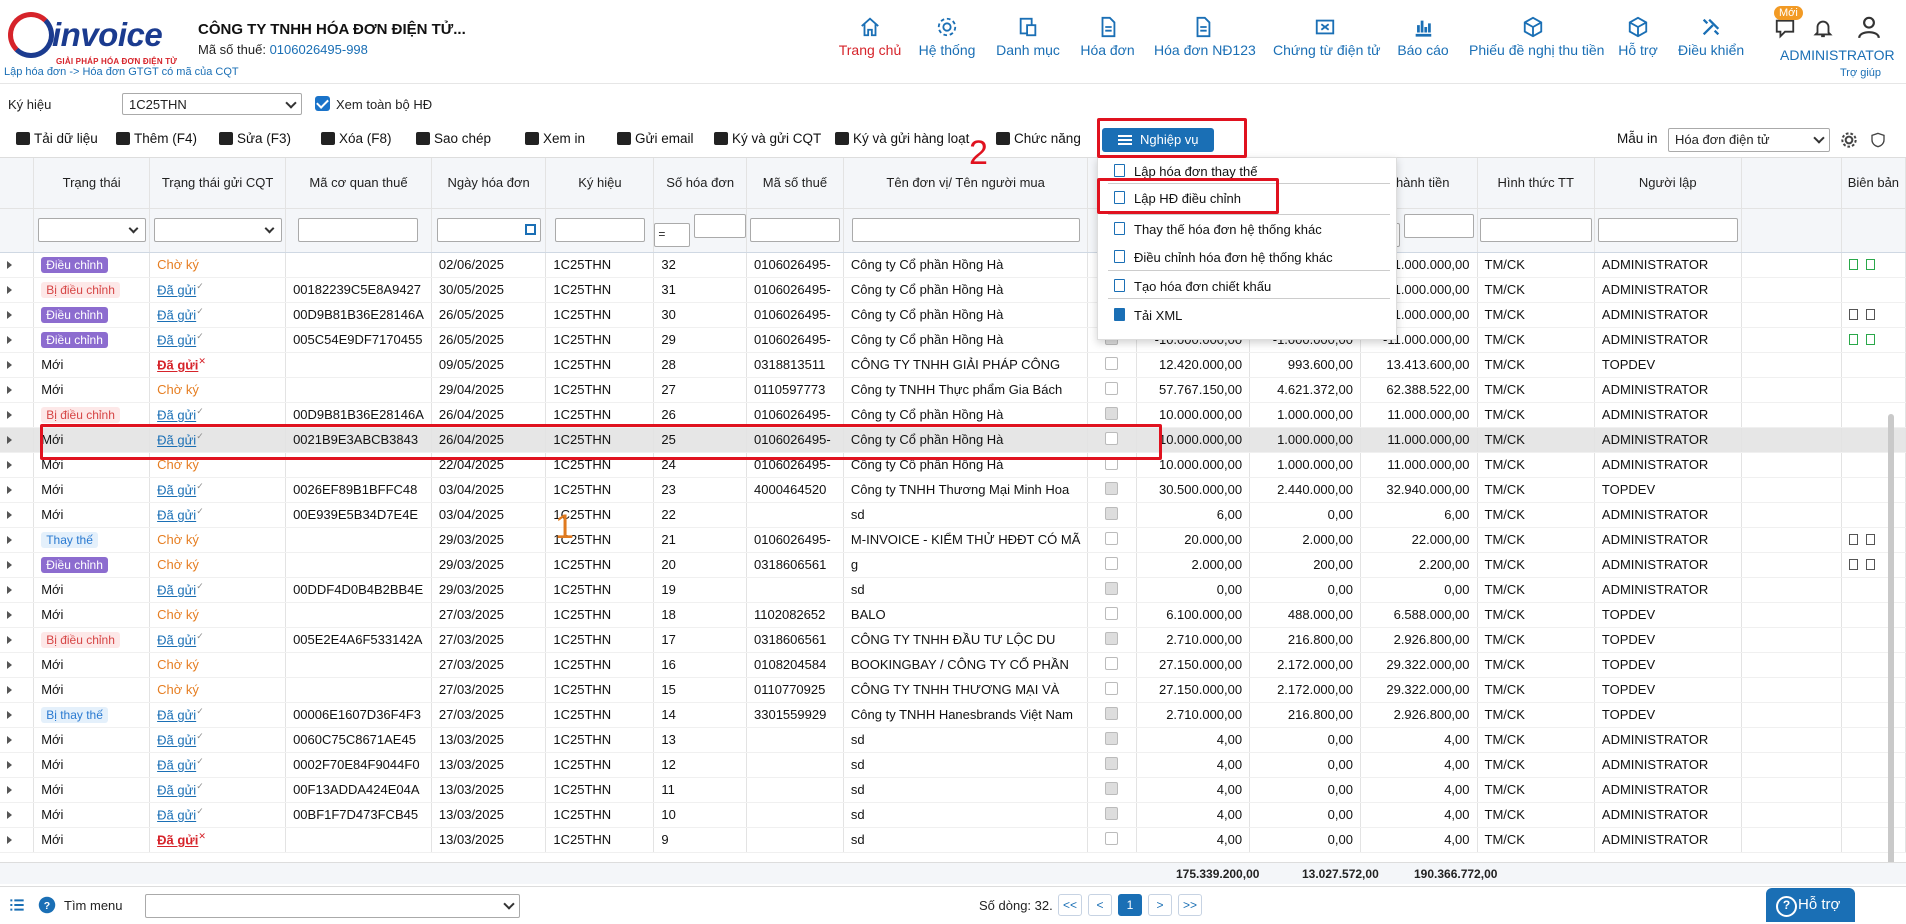  Describe the element at coordinates (1233, 257) in the screenshot. I see `menu-dieu-chinh-hoa-don-he-thong-khac: Điều chỉnh hóa đơn hệ thống khác` at that location.